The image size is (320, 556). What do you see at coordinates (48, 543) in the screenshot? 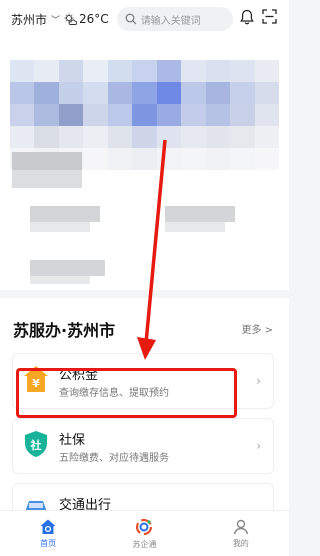
I see `tab-label: 首页` at bounding box center [48, 543].